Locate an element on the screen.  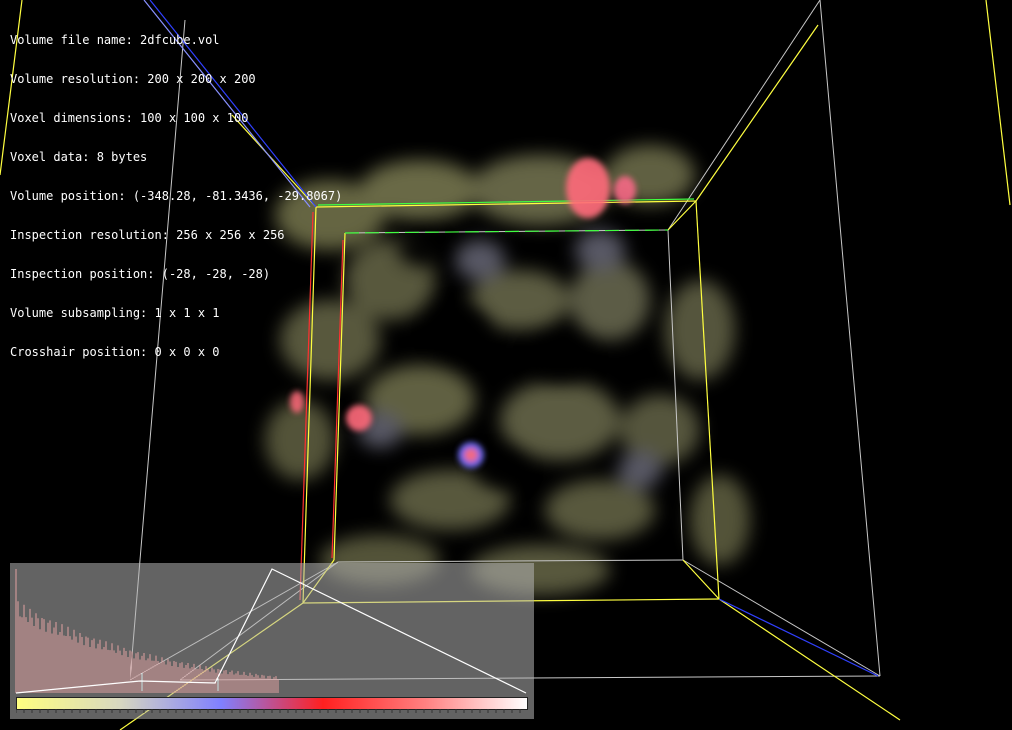
info-voxel-data: Voxel data: 8 bytes is located at coordinates (79, 157).